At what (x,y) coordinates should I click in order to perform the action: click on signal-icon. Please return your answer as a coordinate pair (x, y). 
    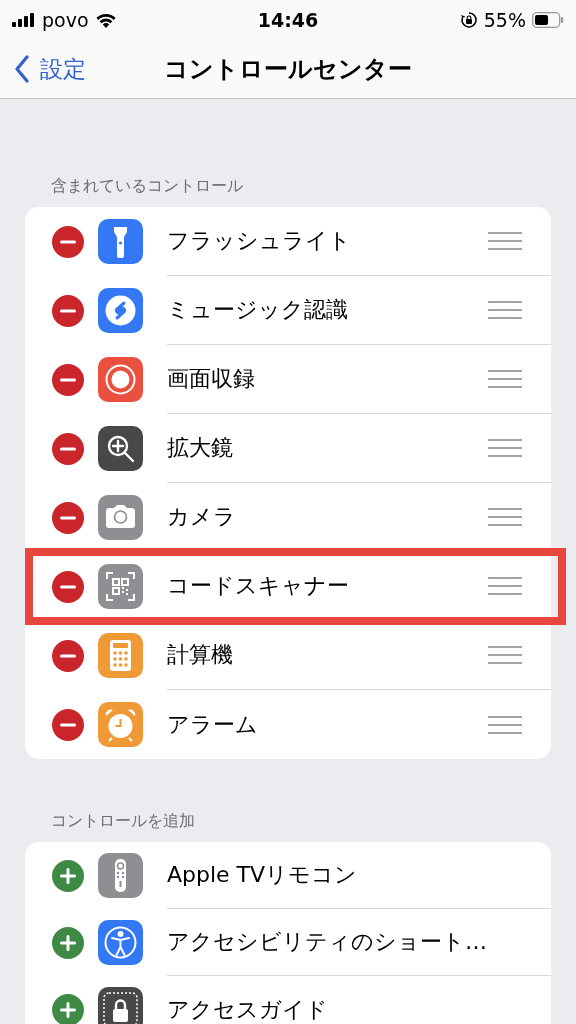
    Looking at the image, I should click on (24, 20).